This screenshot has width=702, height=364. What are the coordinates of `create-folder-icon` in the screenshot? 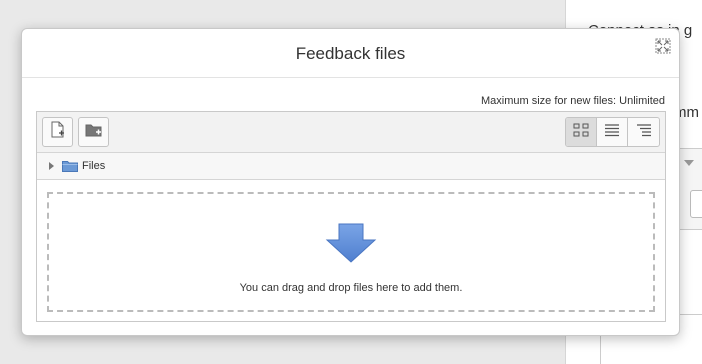 It's located at (94, 132).